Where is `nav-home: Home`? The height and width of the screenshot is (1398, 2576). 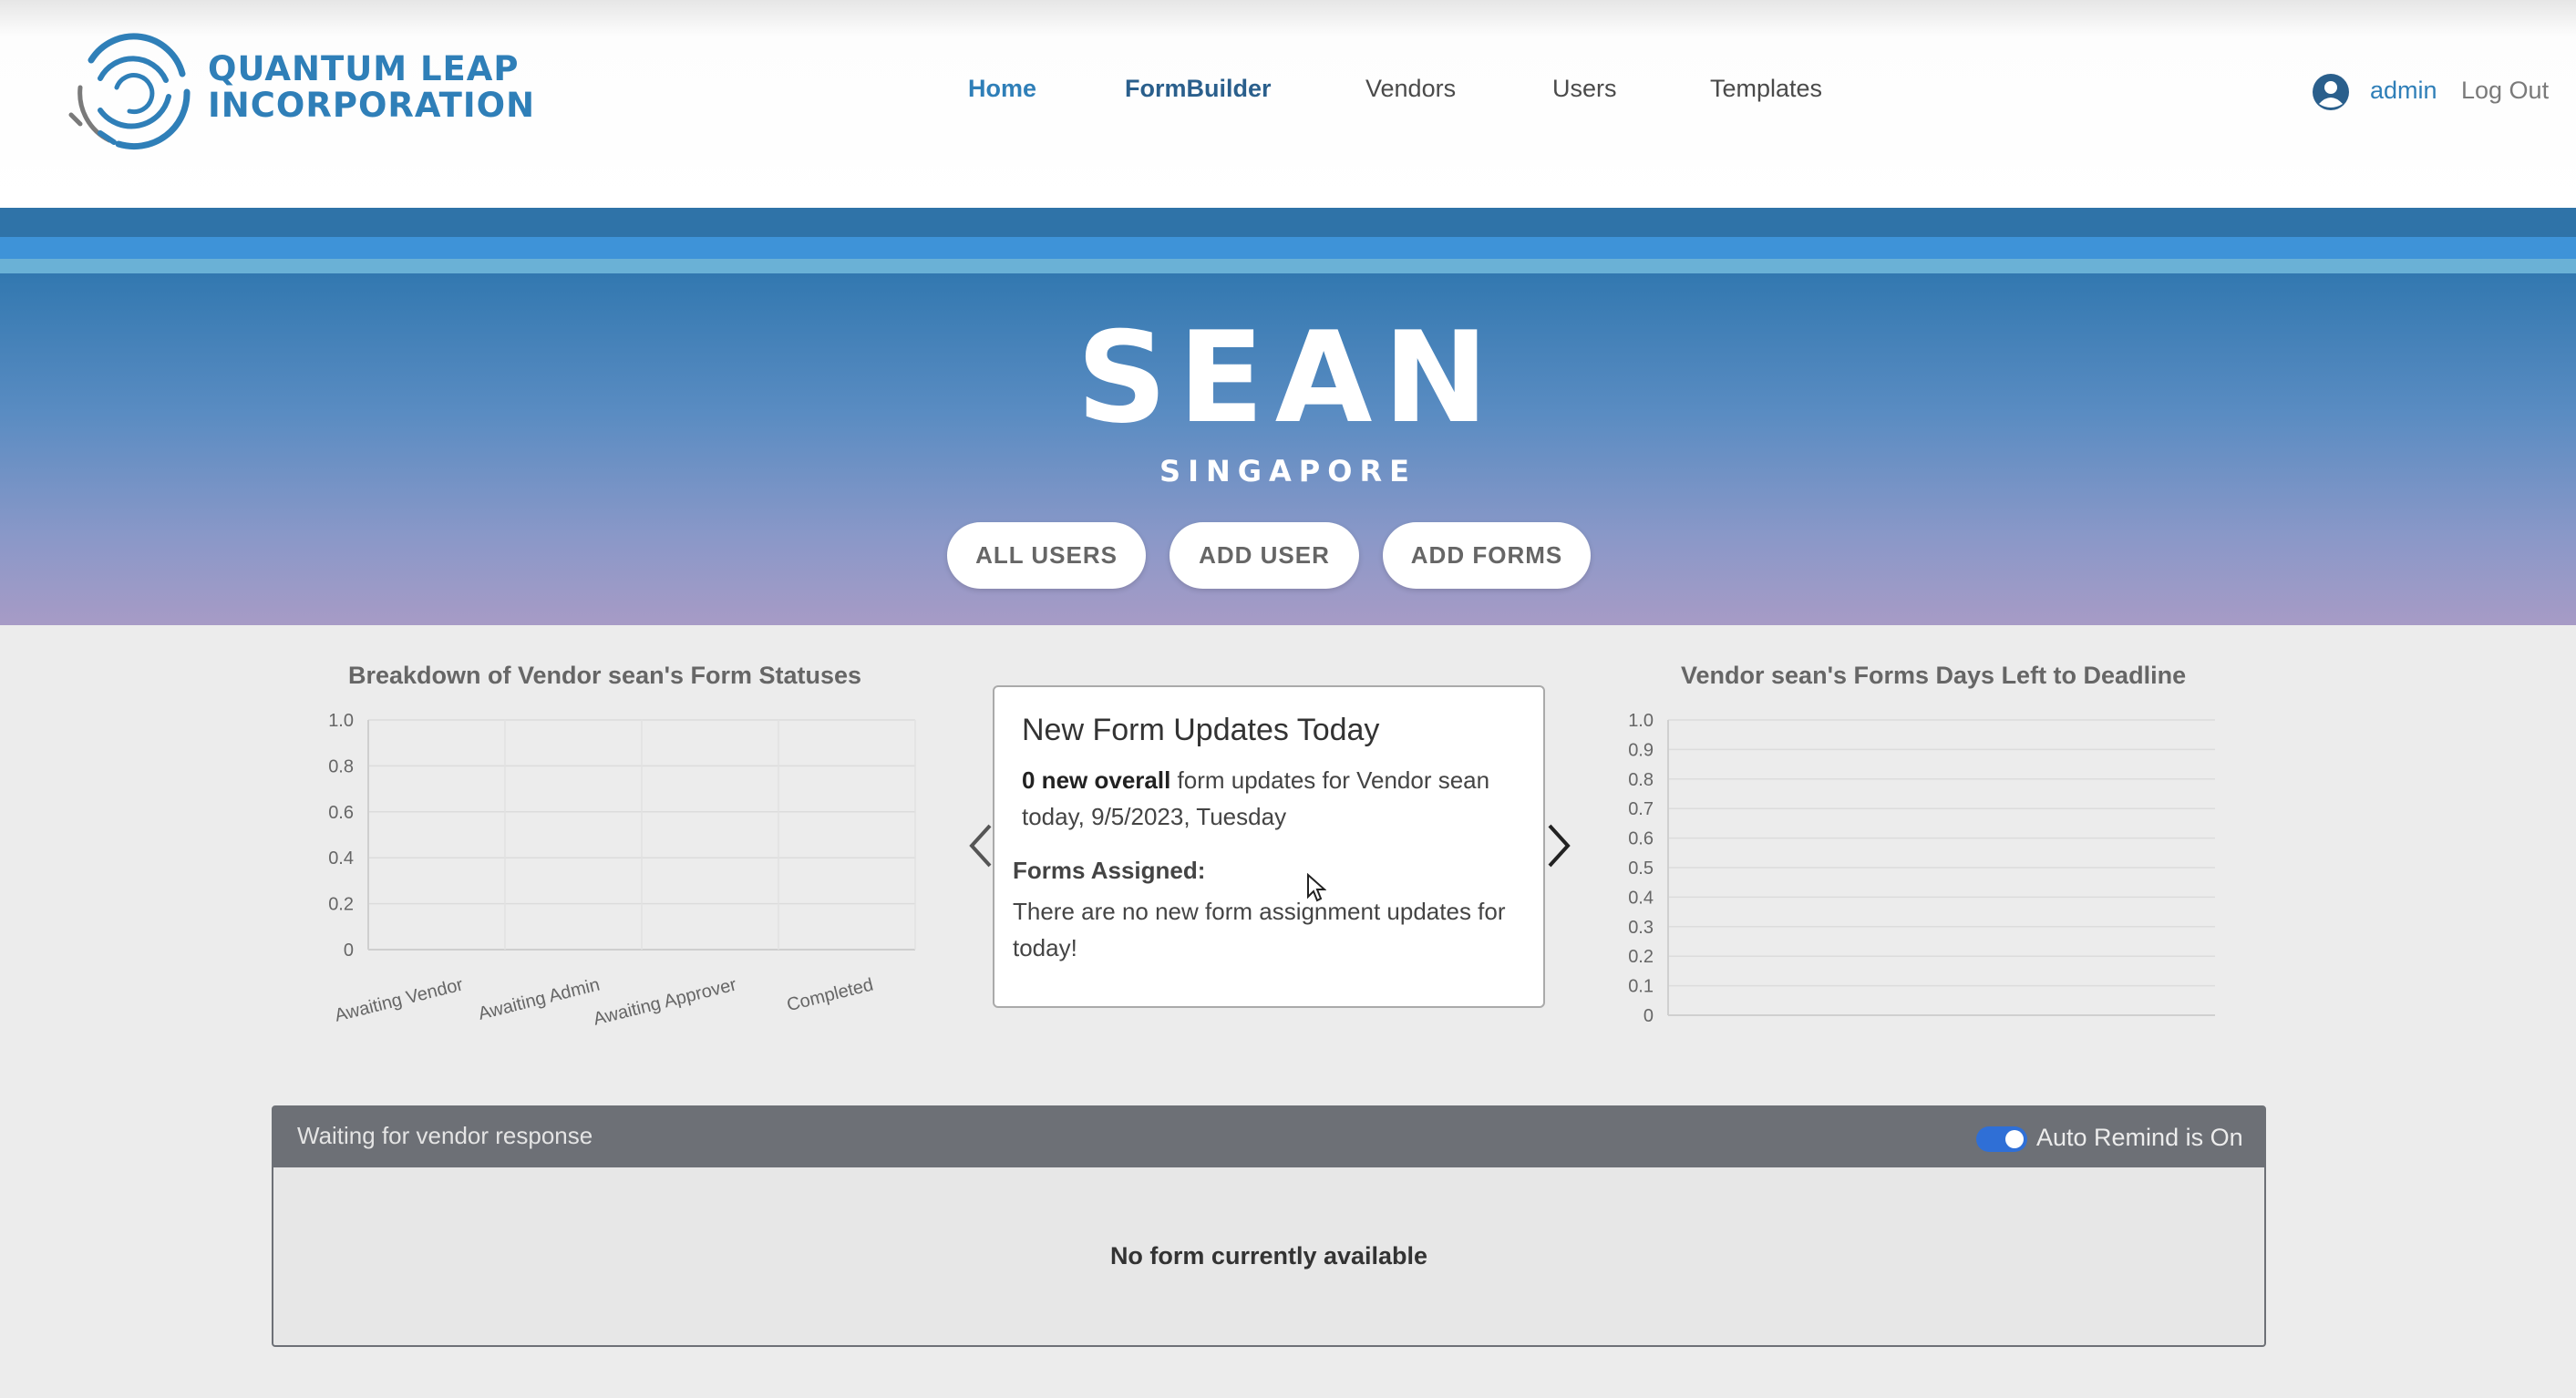
nav-home: Home is located at coordinates (1002, 89).